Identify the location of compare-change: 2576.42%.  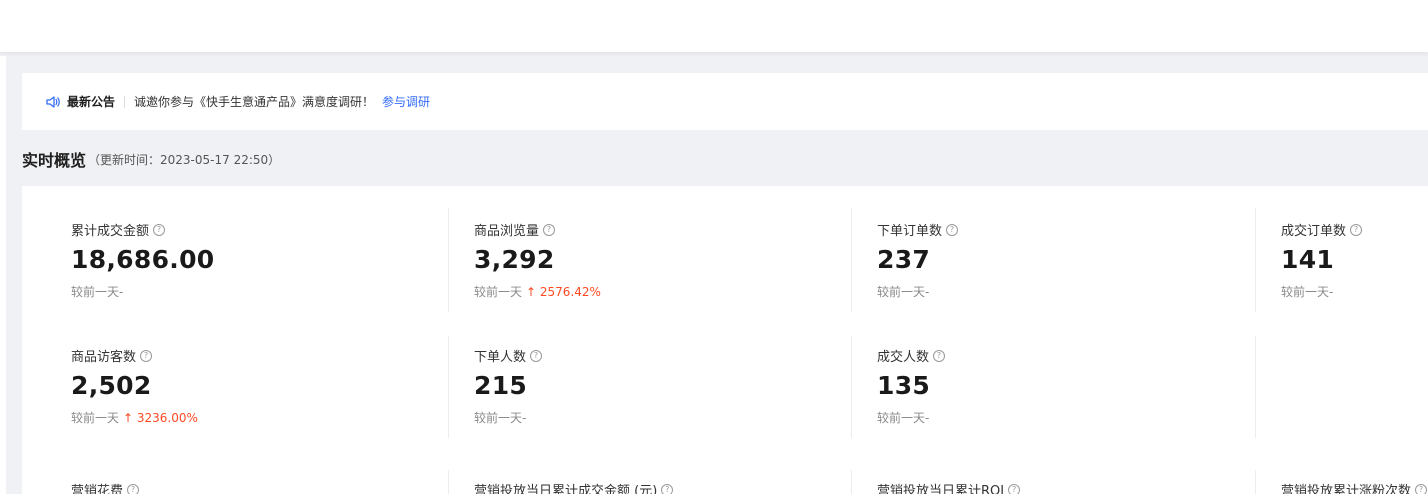
(570, 292).